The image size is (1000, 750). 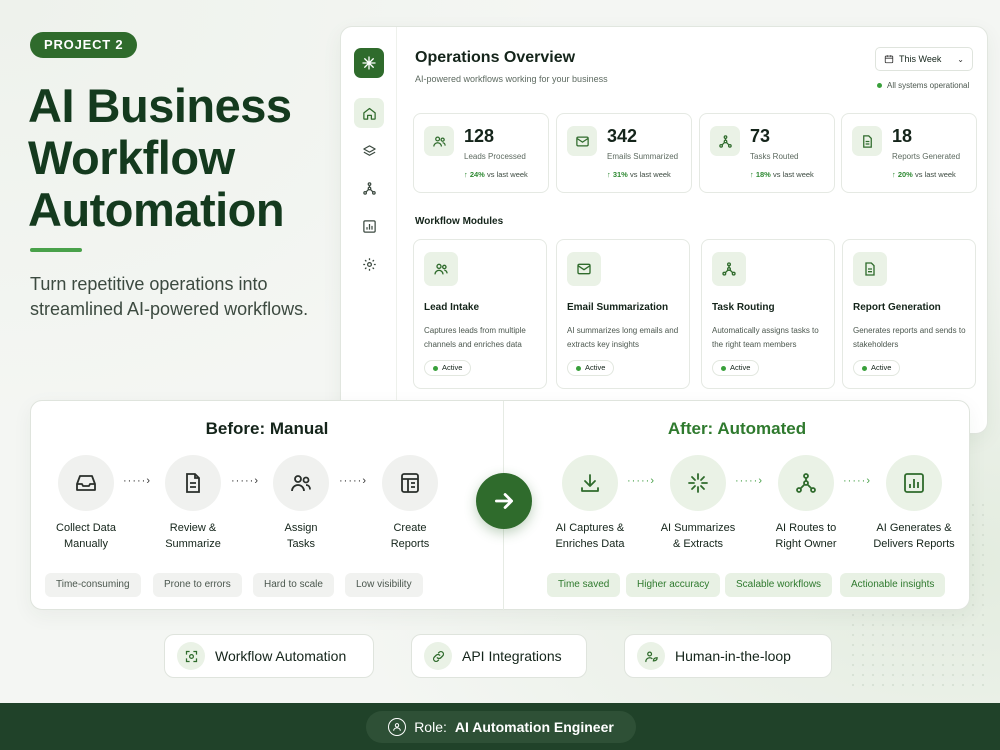 What do you see at coordinates (369, 264) in the screenshot?
I see `gear-icon` at bounding box center [369, 264].